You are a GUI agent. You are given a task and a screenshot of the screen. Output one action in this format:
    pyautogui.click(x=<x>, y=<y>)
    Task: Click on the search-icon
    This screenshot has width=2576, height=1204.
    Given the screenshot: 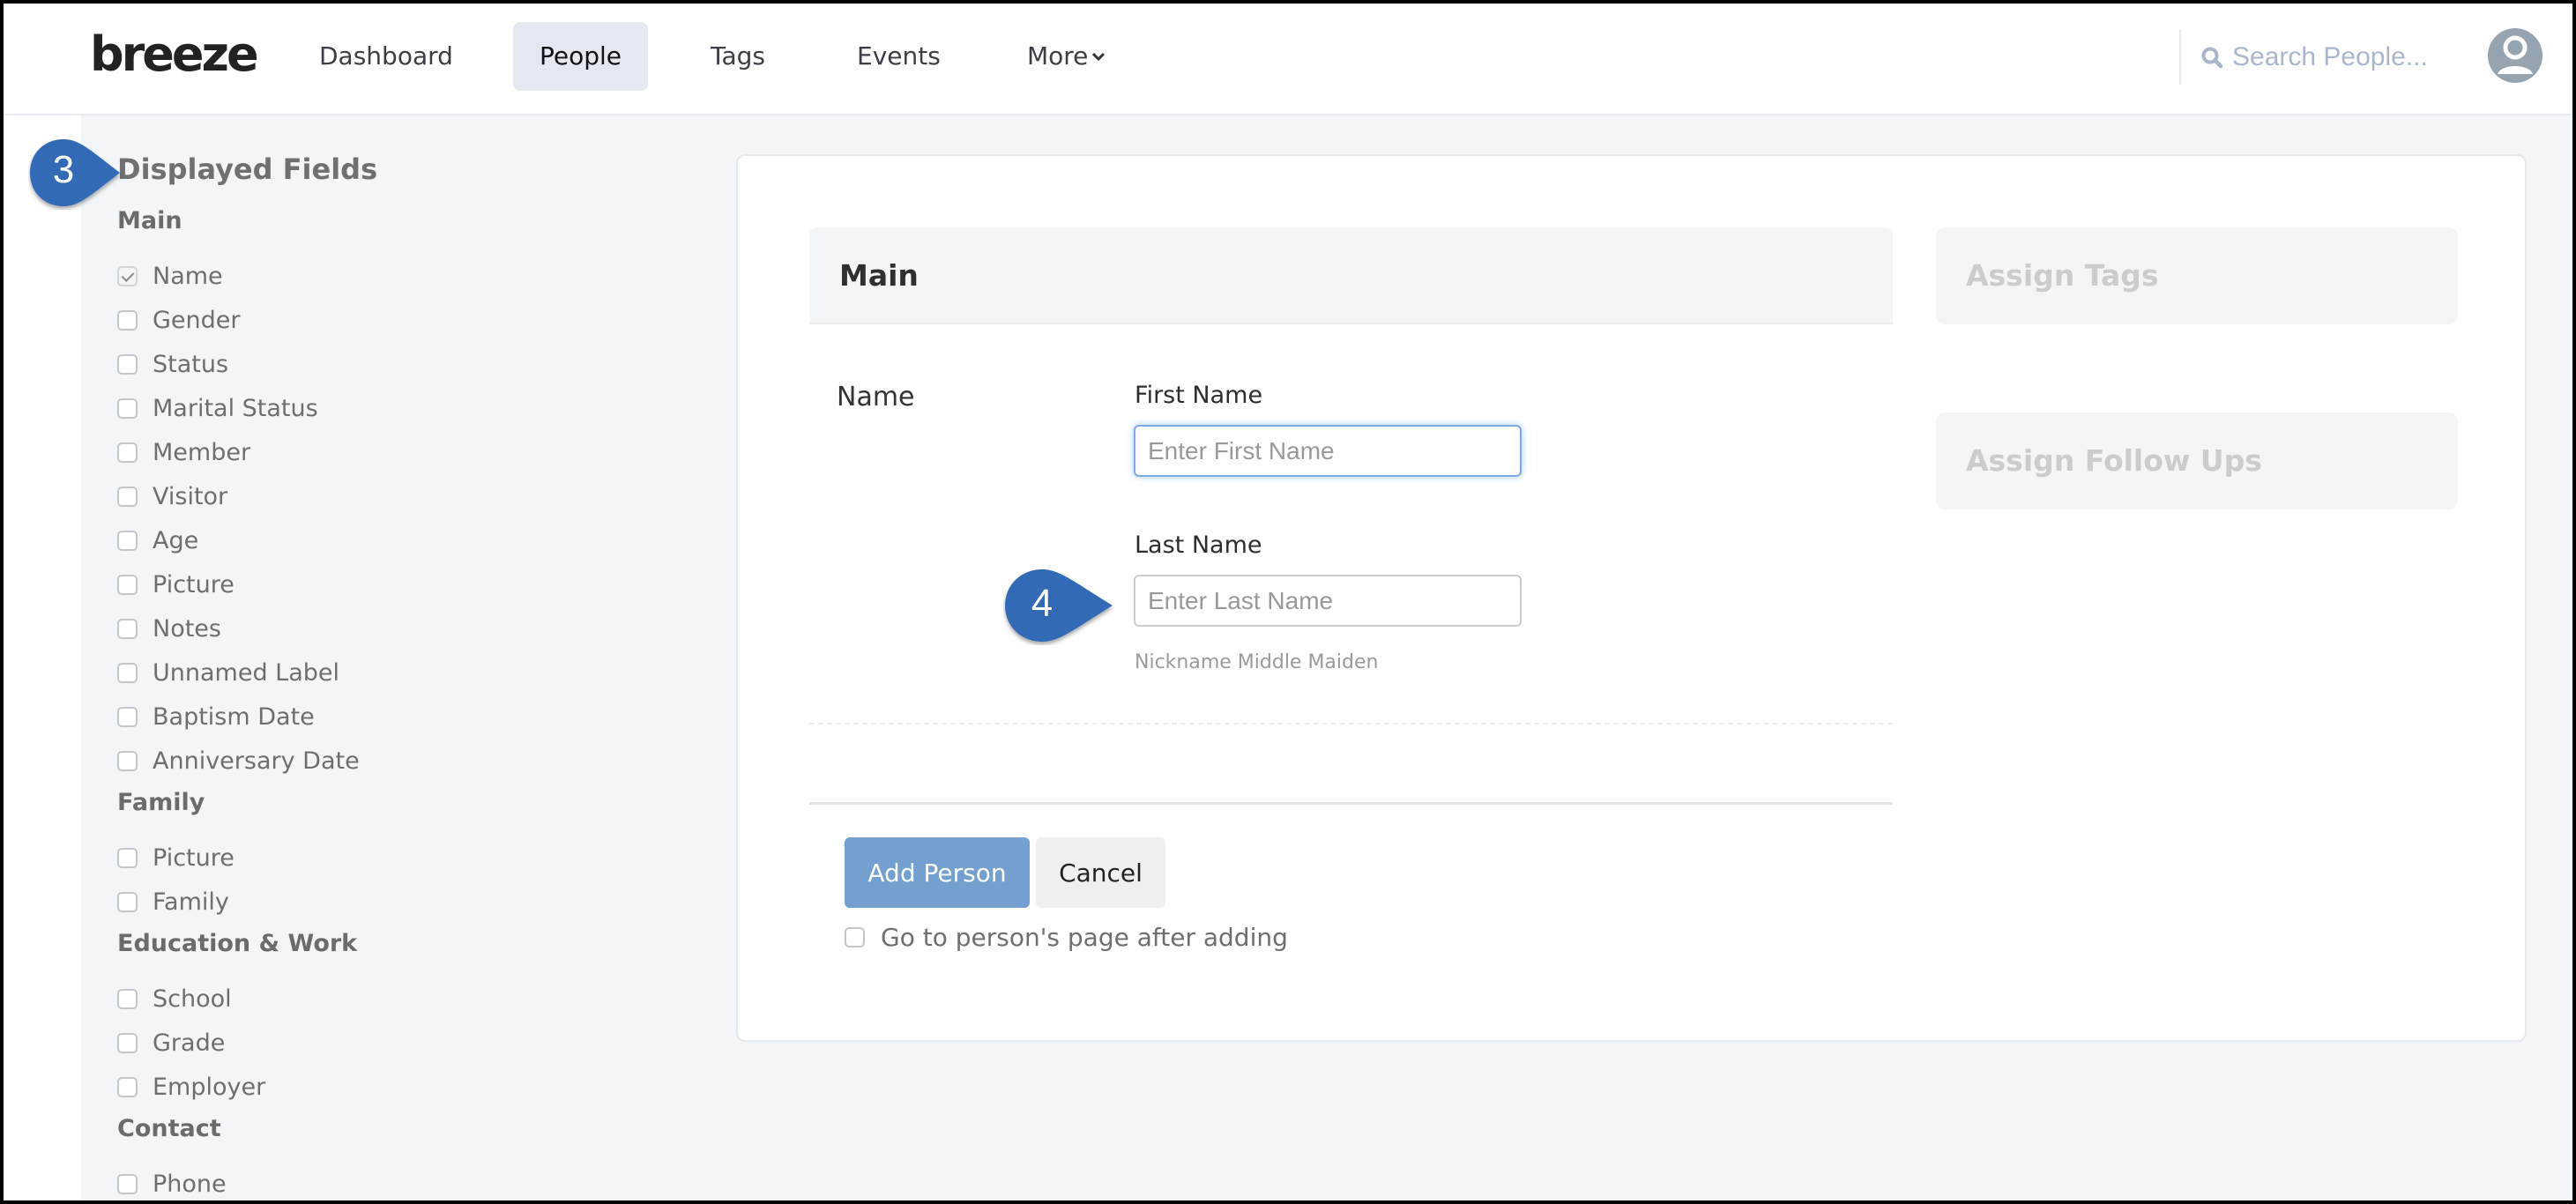 What is the action you would take?
    pyautogui.click(x=2212, y=58)
    